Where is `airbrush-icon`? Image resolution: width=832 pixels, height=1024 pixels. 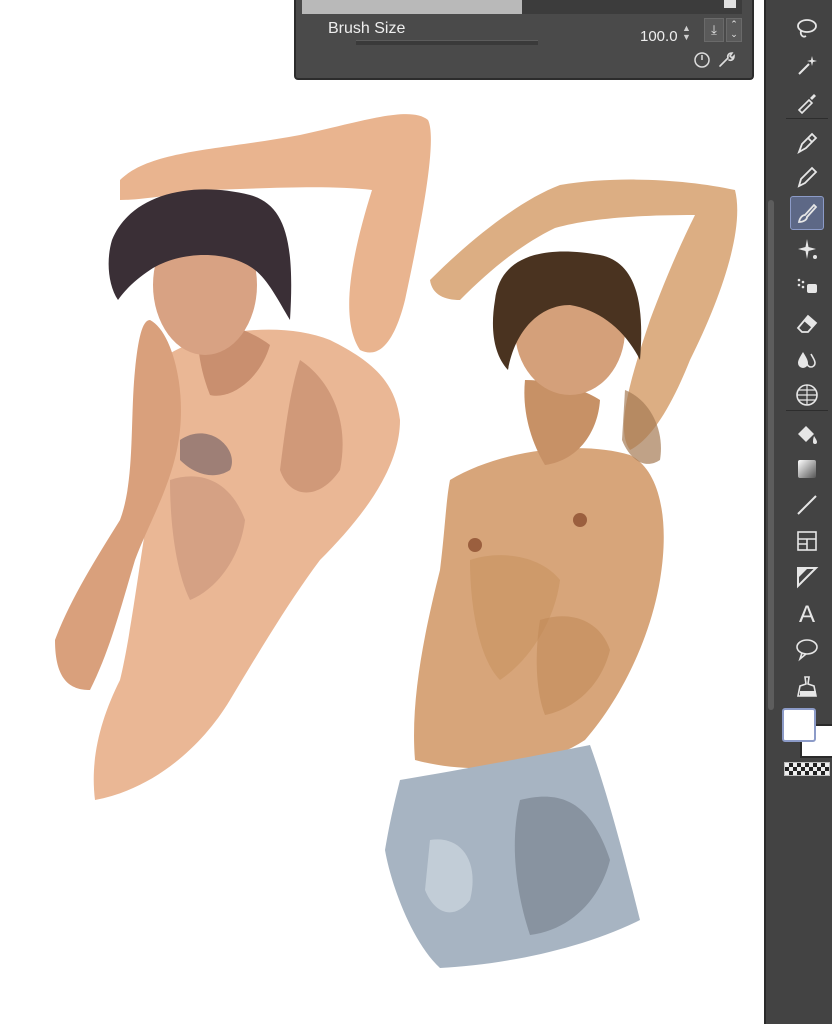
airbrush-icon is located at coordinates (807, 285).